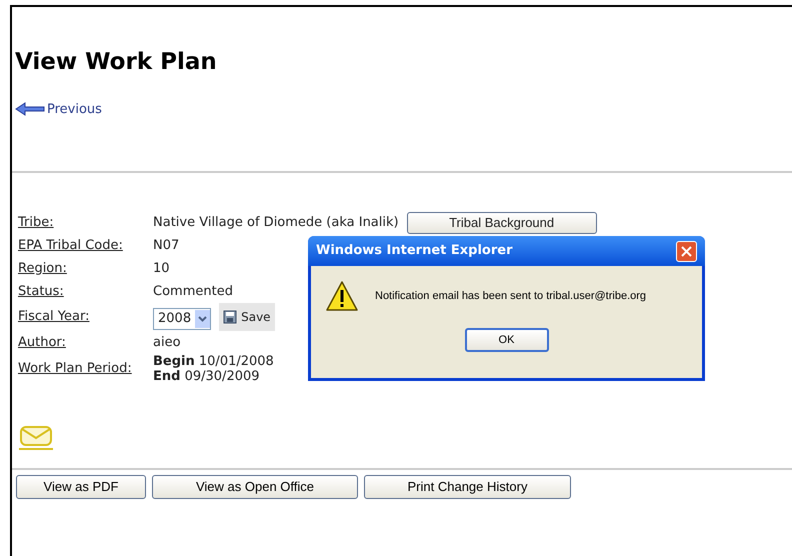  I want to click on page-title: View Work Plan, so click(116, 62).